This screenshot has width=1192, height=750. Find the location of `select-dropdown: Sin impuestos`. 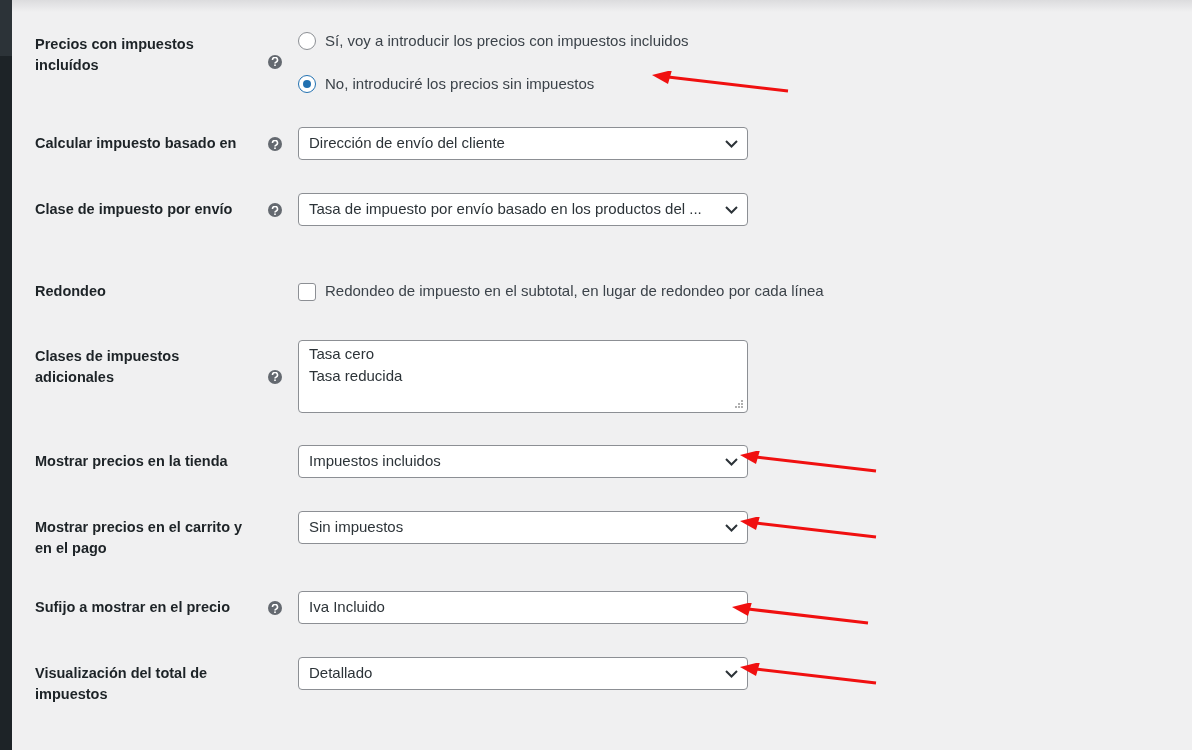

select-dropdown: Sin impuestos is located at coordinates (523, 527).